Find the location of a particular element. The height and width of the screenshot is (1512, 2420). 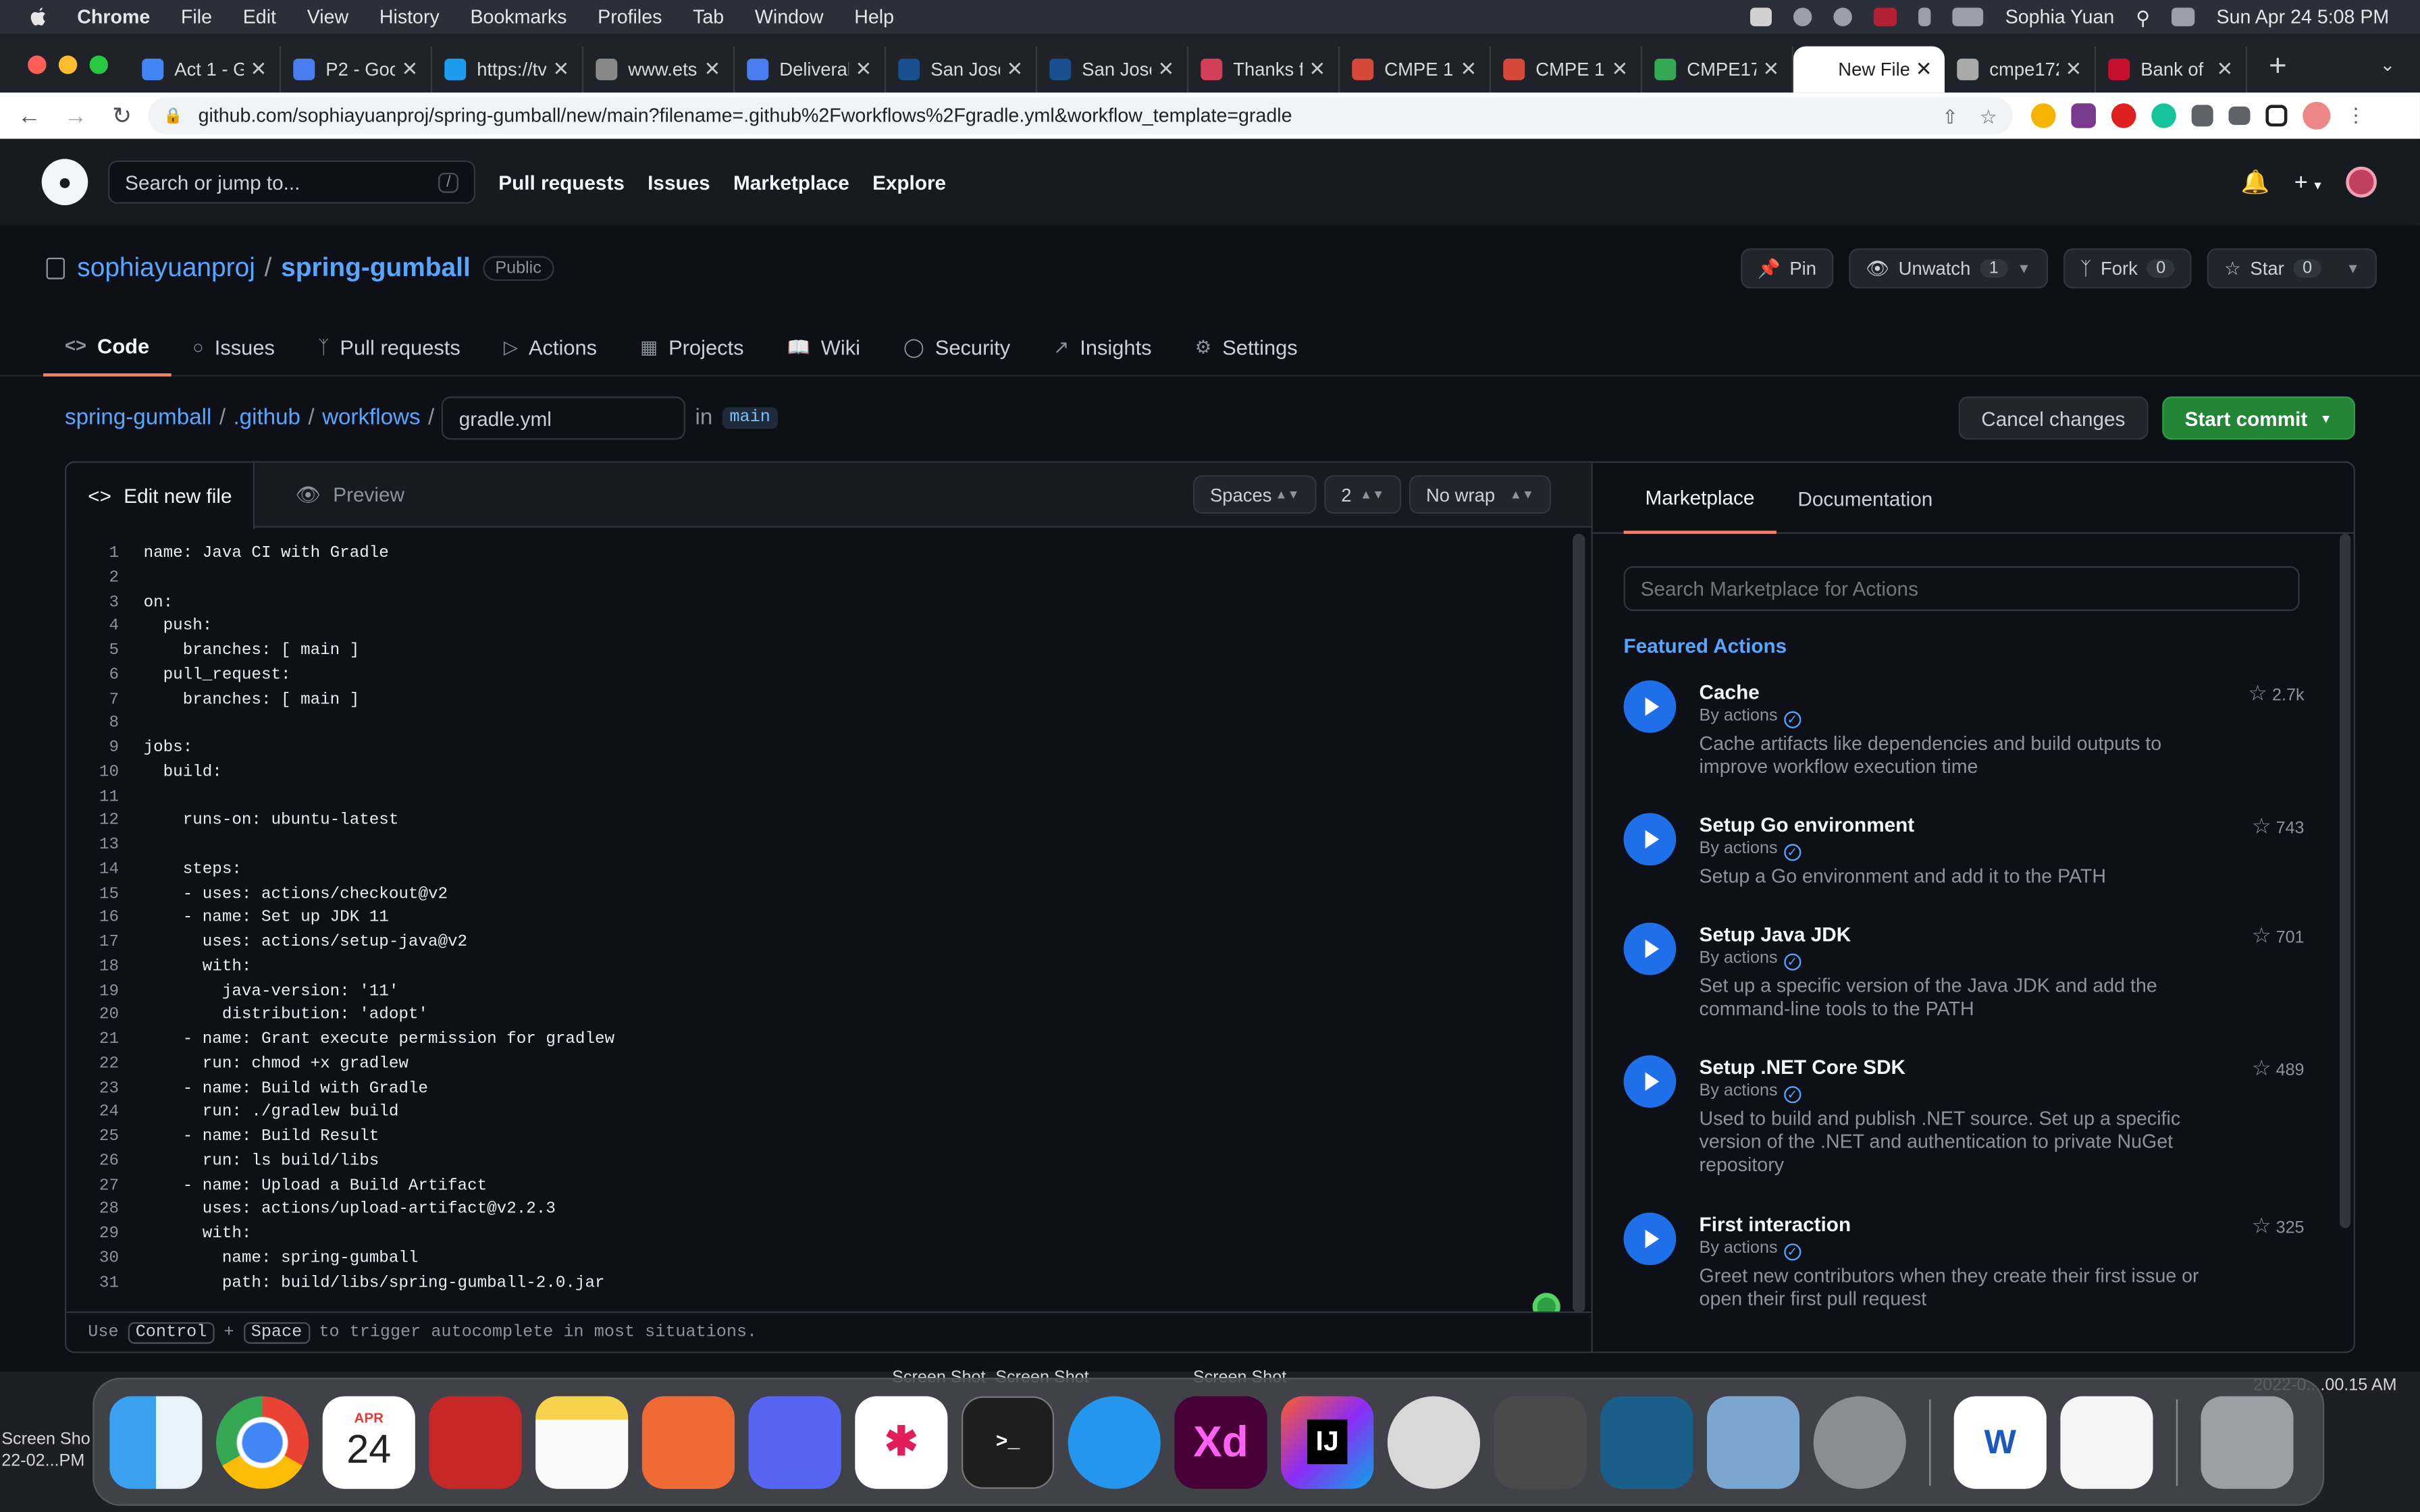

system-preferences-gear-icon is located at coordinates (1859, 1442).